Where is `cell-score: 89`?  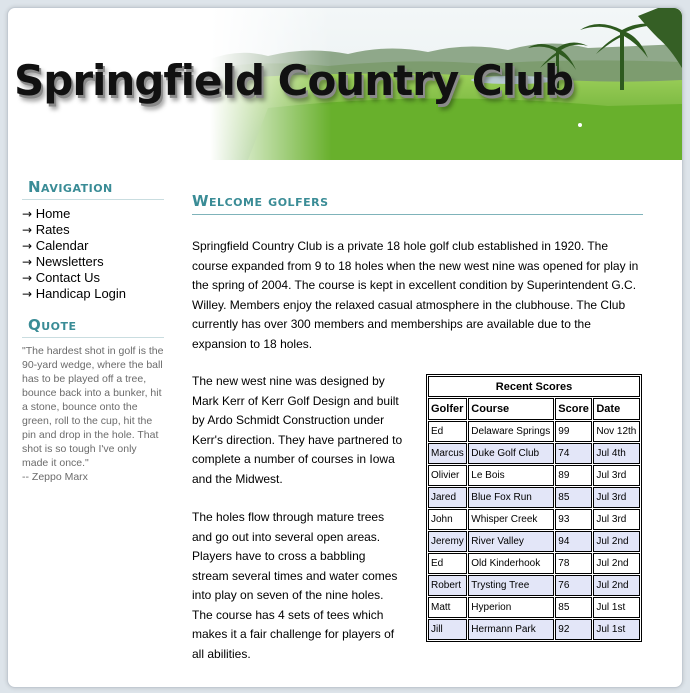
cell-score: 89 is located at coordinates (574, 475).